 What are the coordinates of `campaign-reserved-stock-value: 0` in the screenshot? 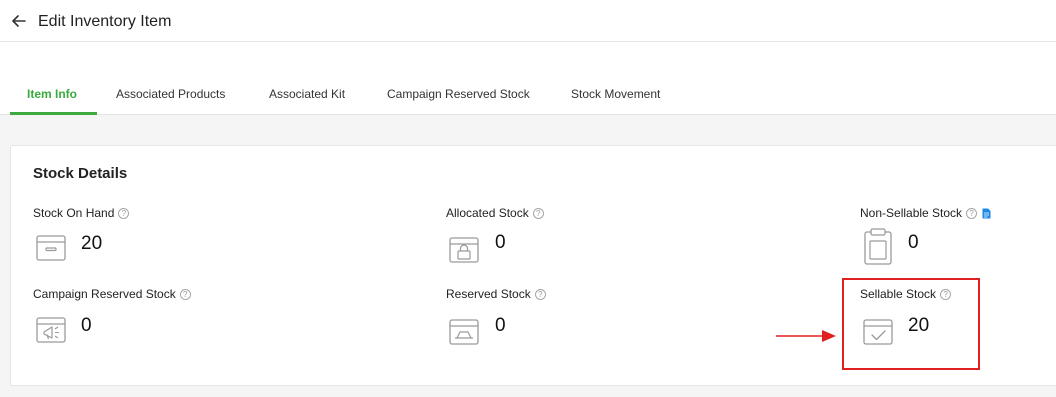 It's located at (86, 325).